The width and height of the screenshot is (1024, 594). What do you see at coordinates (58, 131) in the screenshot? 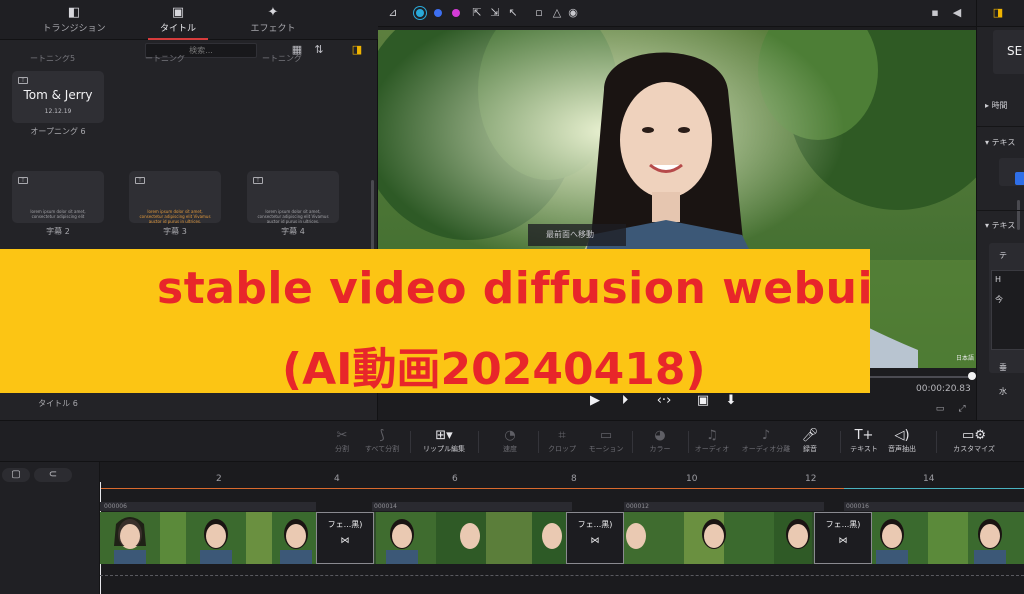
I see `card-label: オープニング 6` at bounding box center [58, 131].